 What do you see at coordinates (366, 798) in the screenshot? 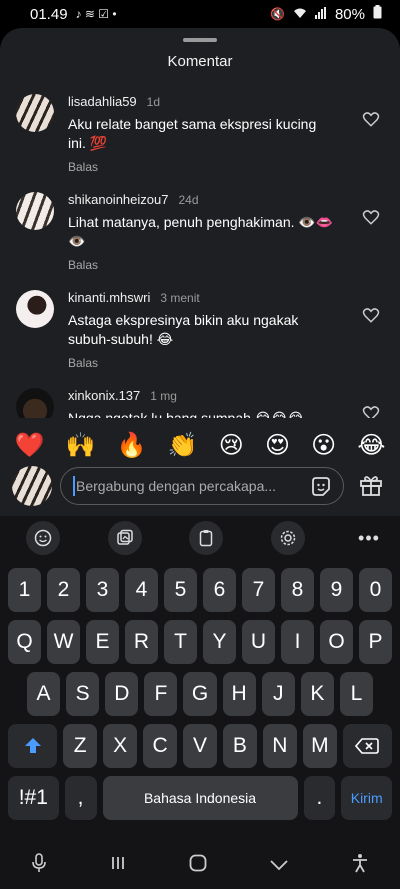
I see `send-key: Kirim` at bounding box center [366, 798].